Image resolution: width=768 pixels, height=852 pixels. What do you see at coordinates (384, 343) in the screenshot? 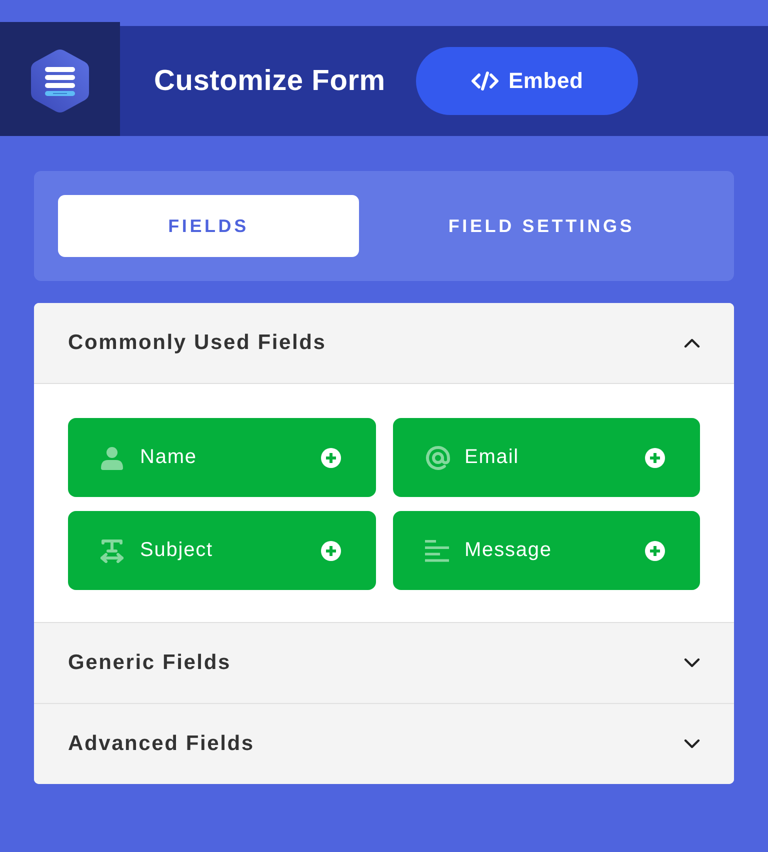
I see `section-header: Commonly Used Fields` at bounding box center [384, 343].